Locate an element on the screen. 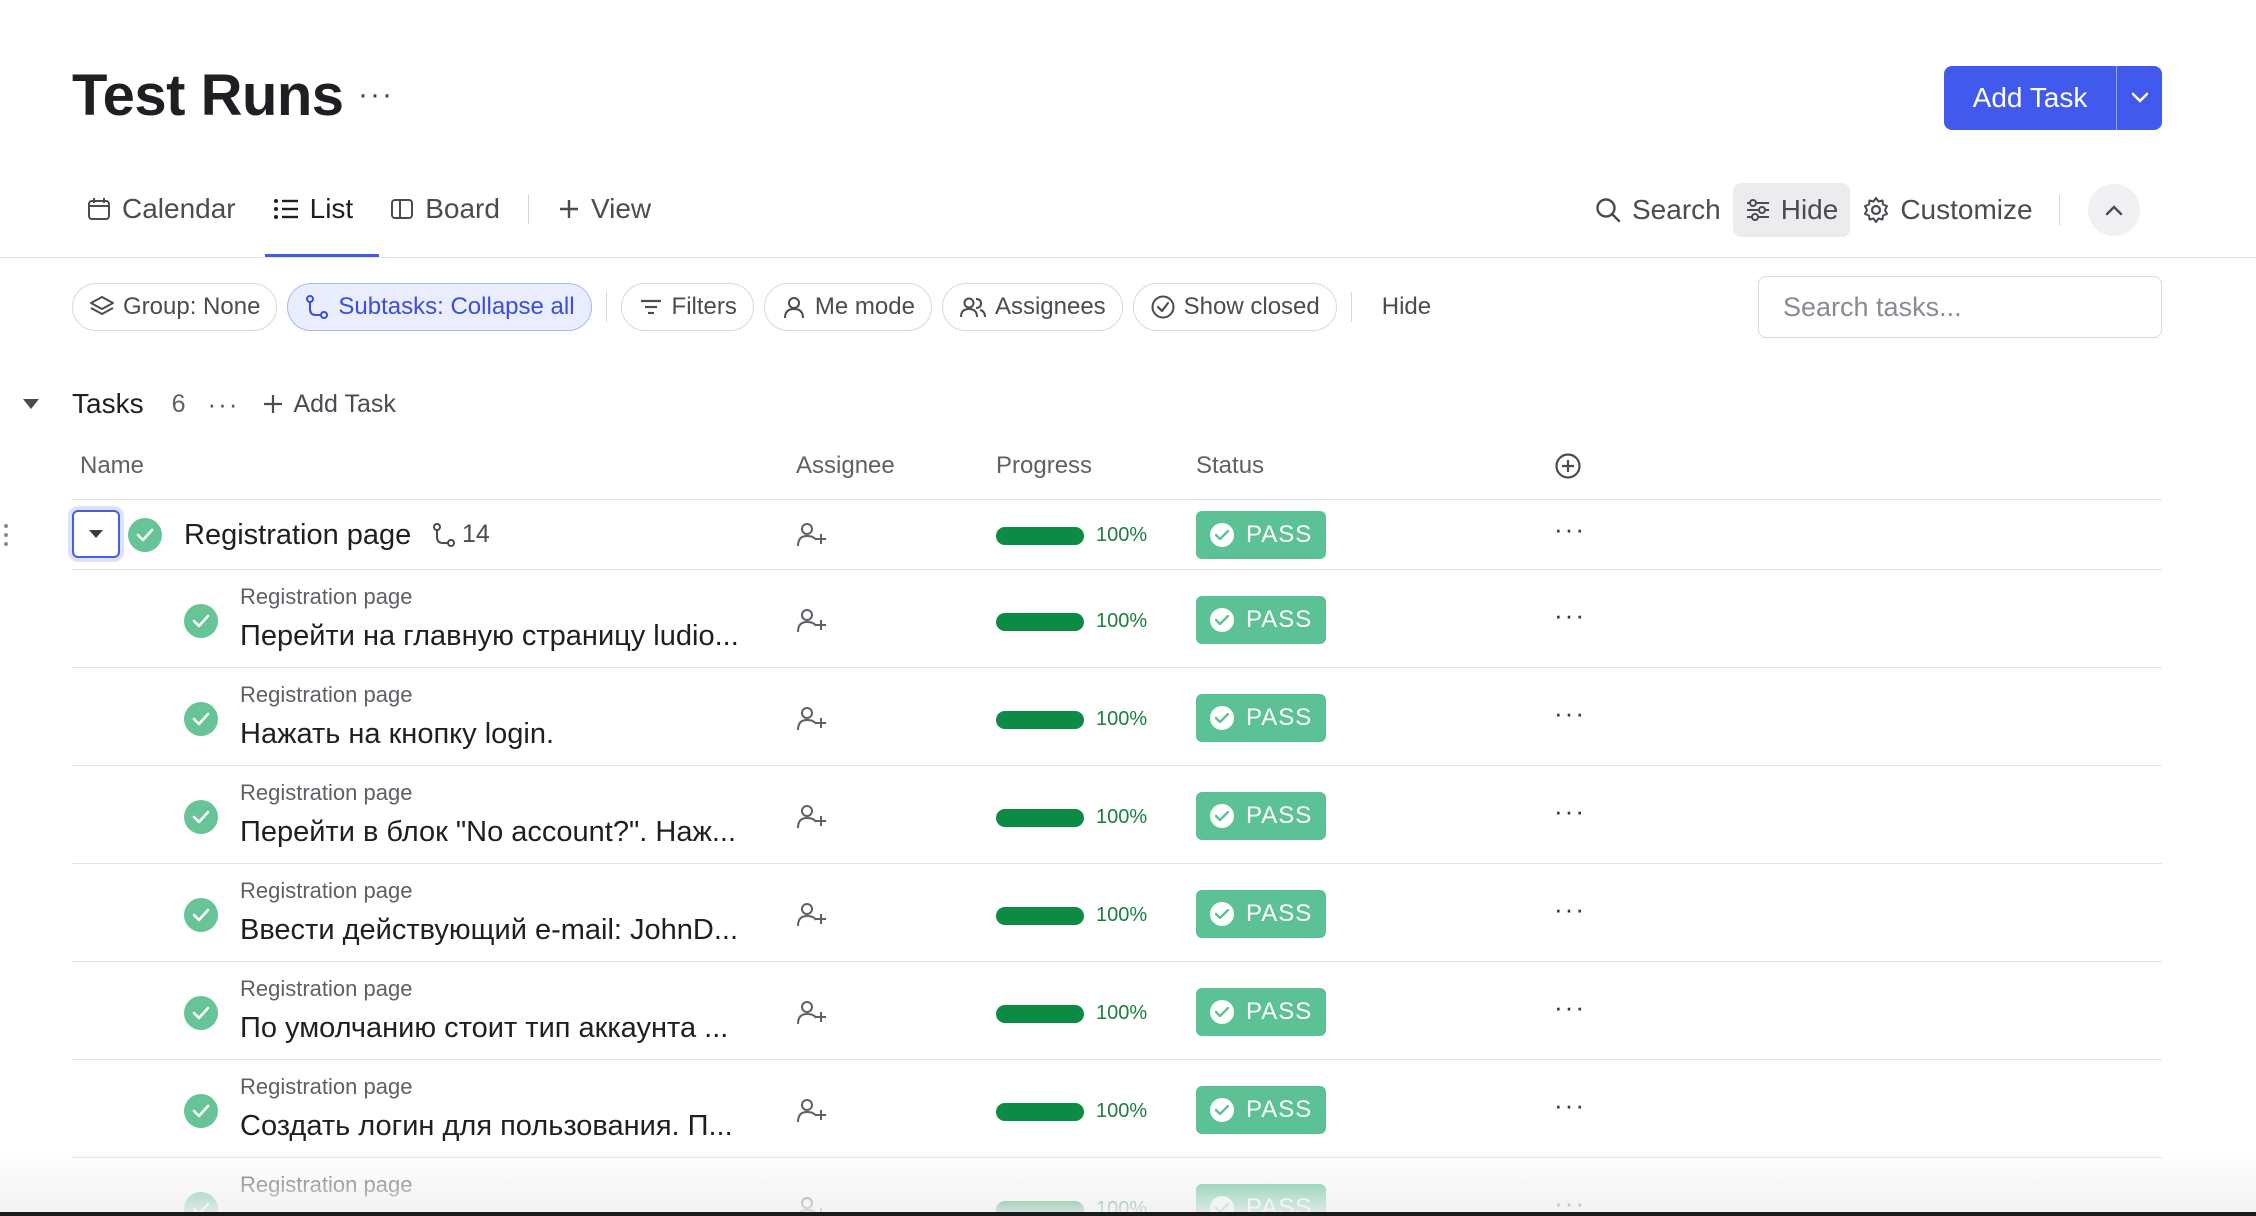 The image size is (2256, 1216). add-task-dropdown is located at coordinates (2139, 98).